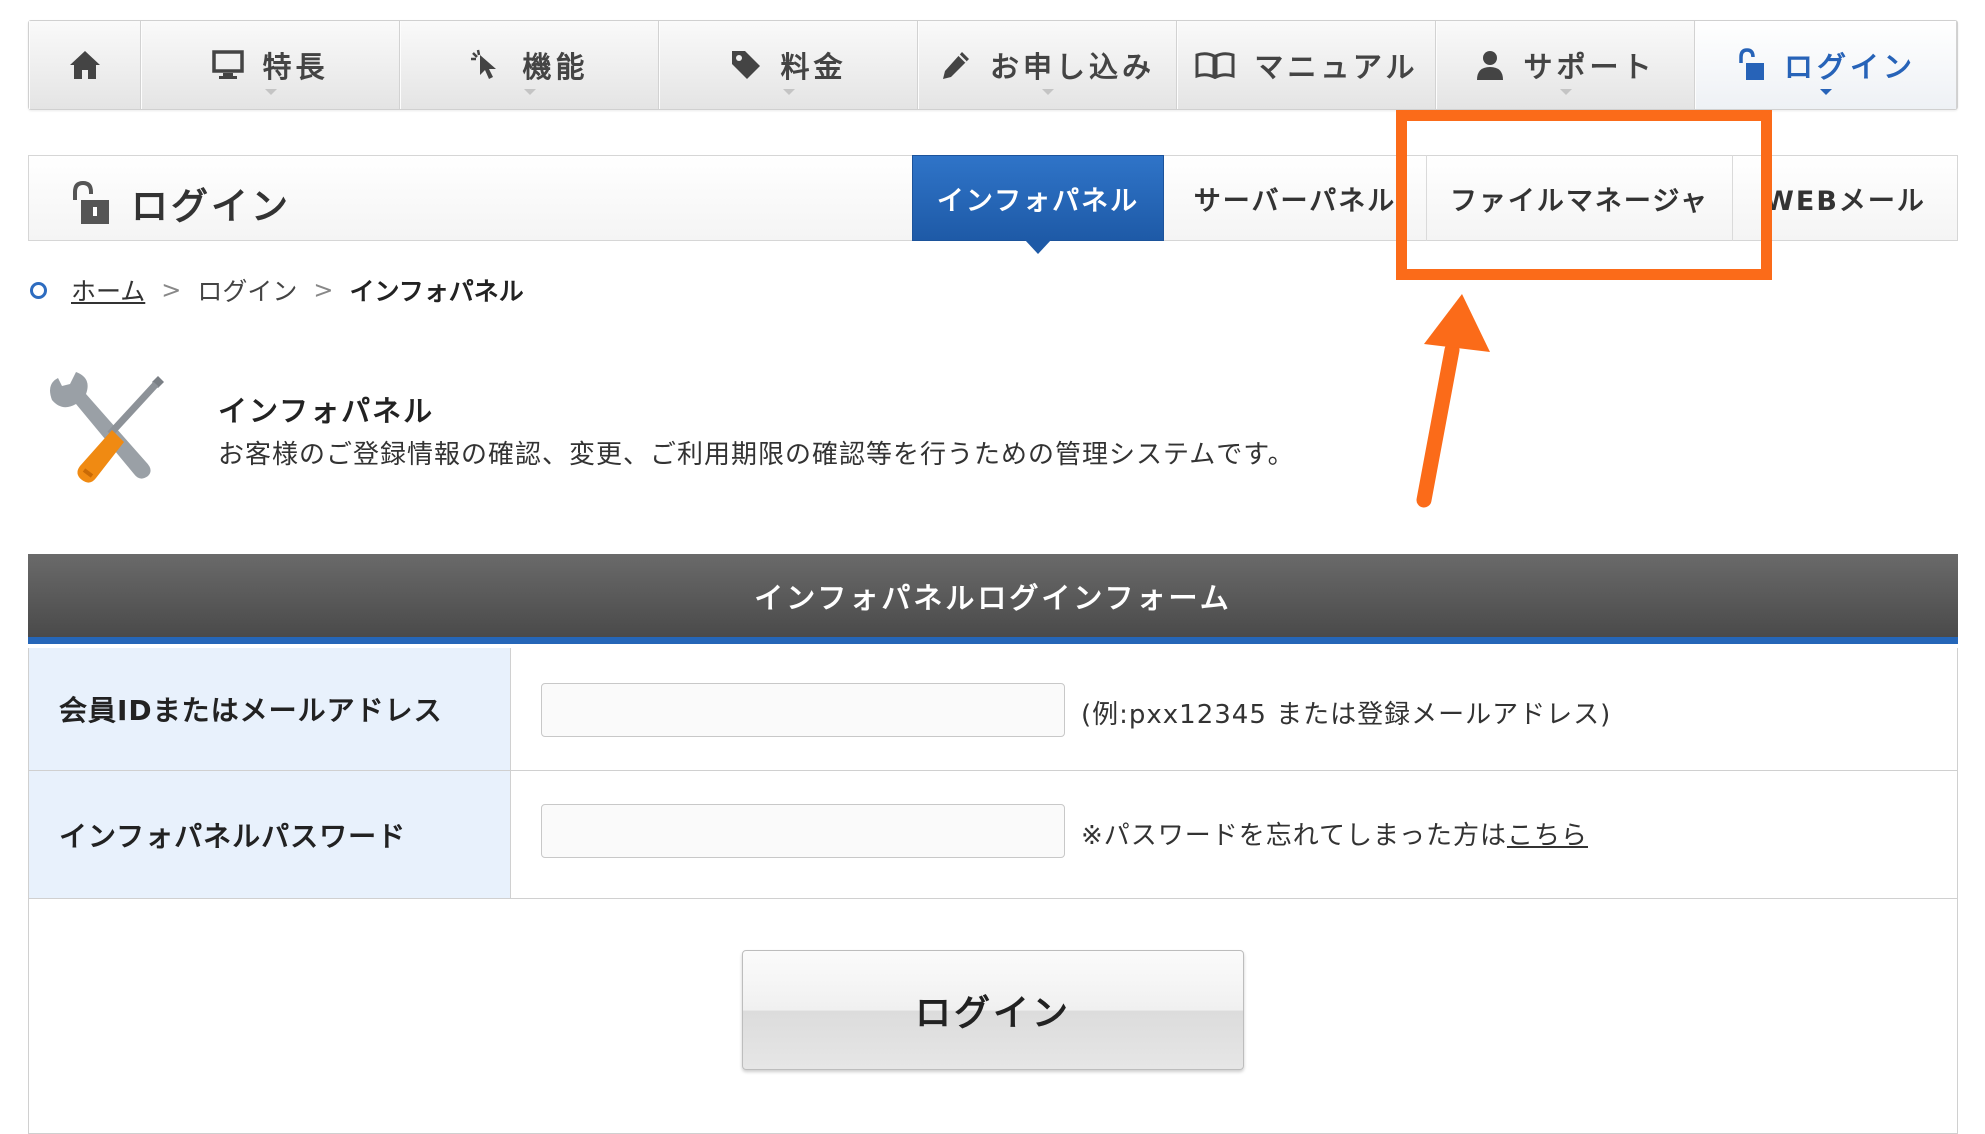 The width and height of the screenshot is (1985, 1134). I want to click on nav-login: ログイン, so click(1826, 65).